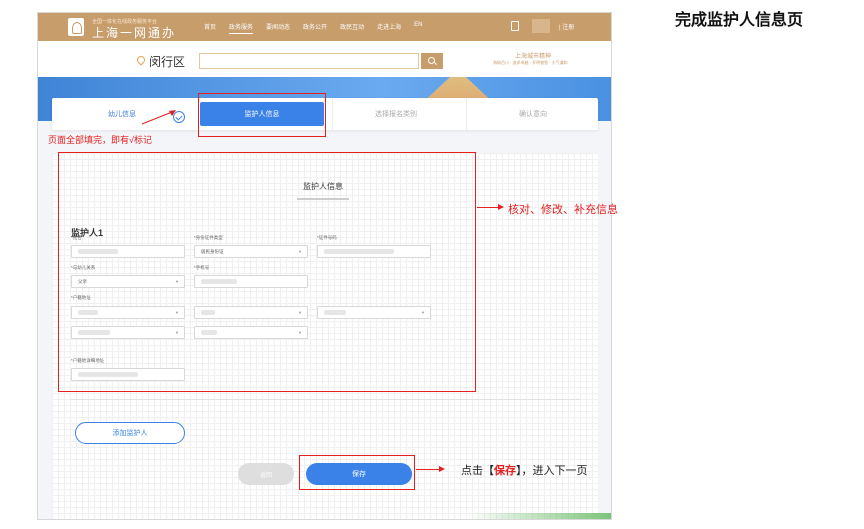 The width and height of the screenshot is (864, 529). Describe the element at coordinates (389, 28) in the screenshot. I see `nav-item-shanghai: 走进上海` at that location.